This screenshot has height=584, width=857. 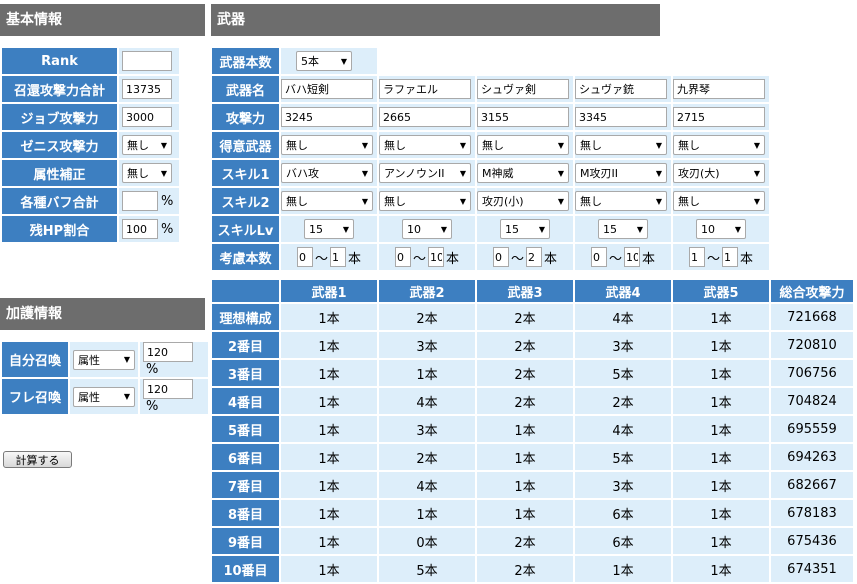 What do you see at coordinates (245, 345) in the screenshot?
I see `results-row-label: 2番目` at bounding box center [245, 345].